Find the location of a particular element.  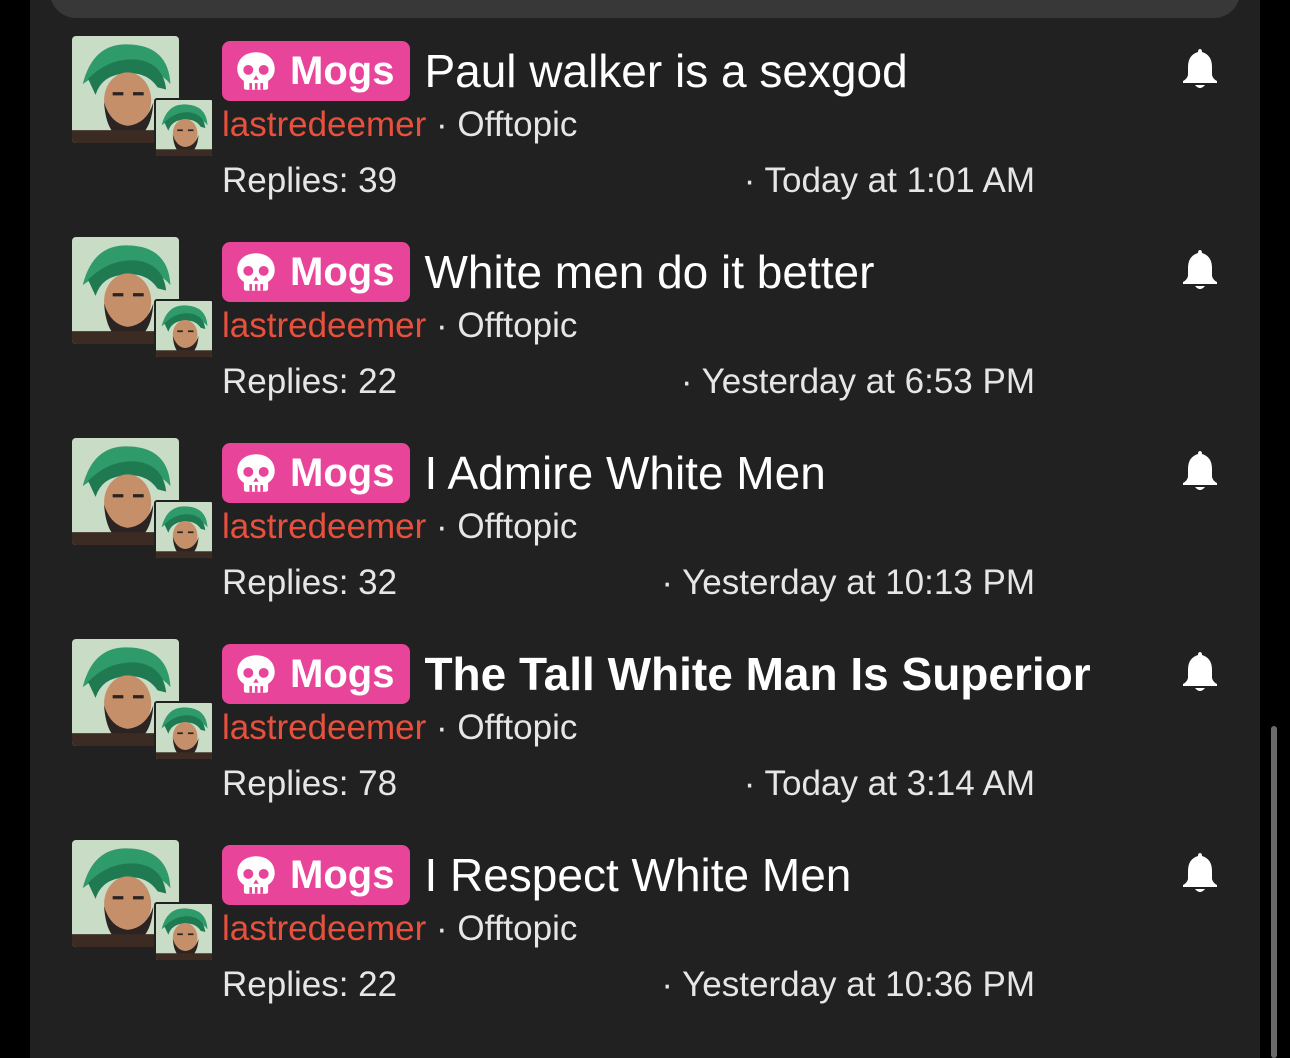

thread-title: I Respect White Men is located at coordinates (637, 875).